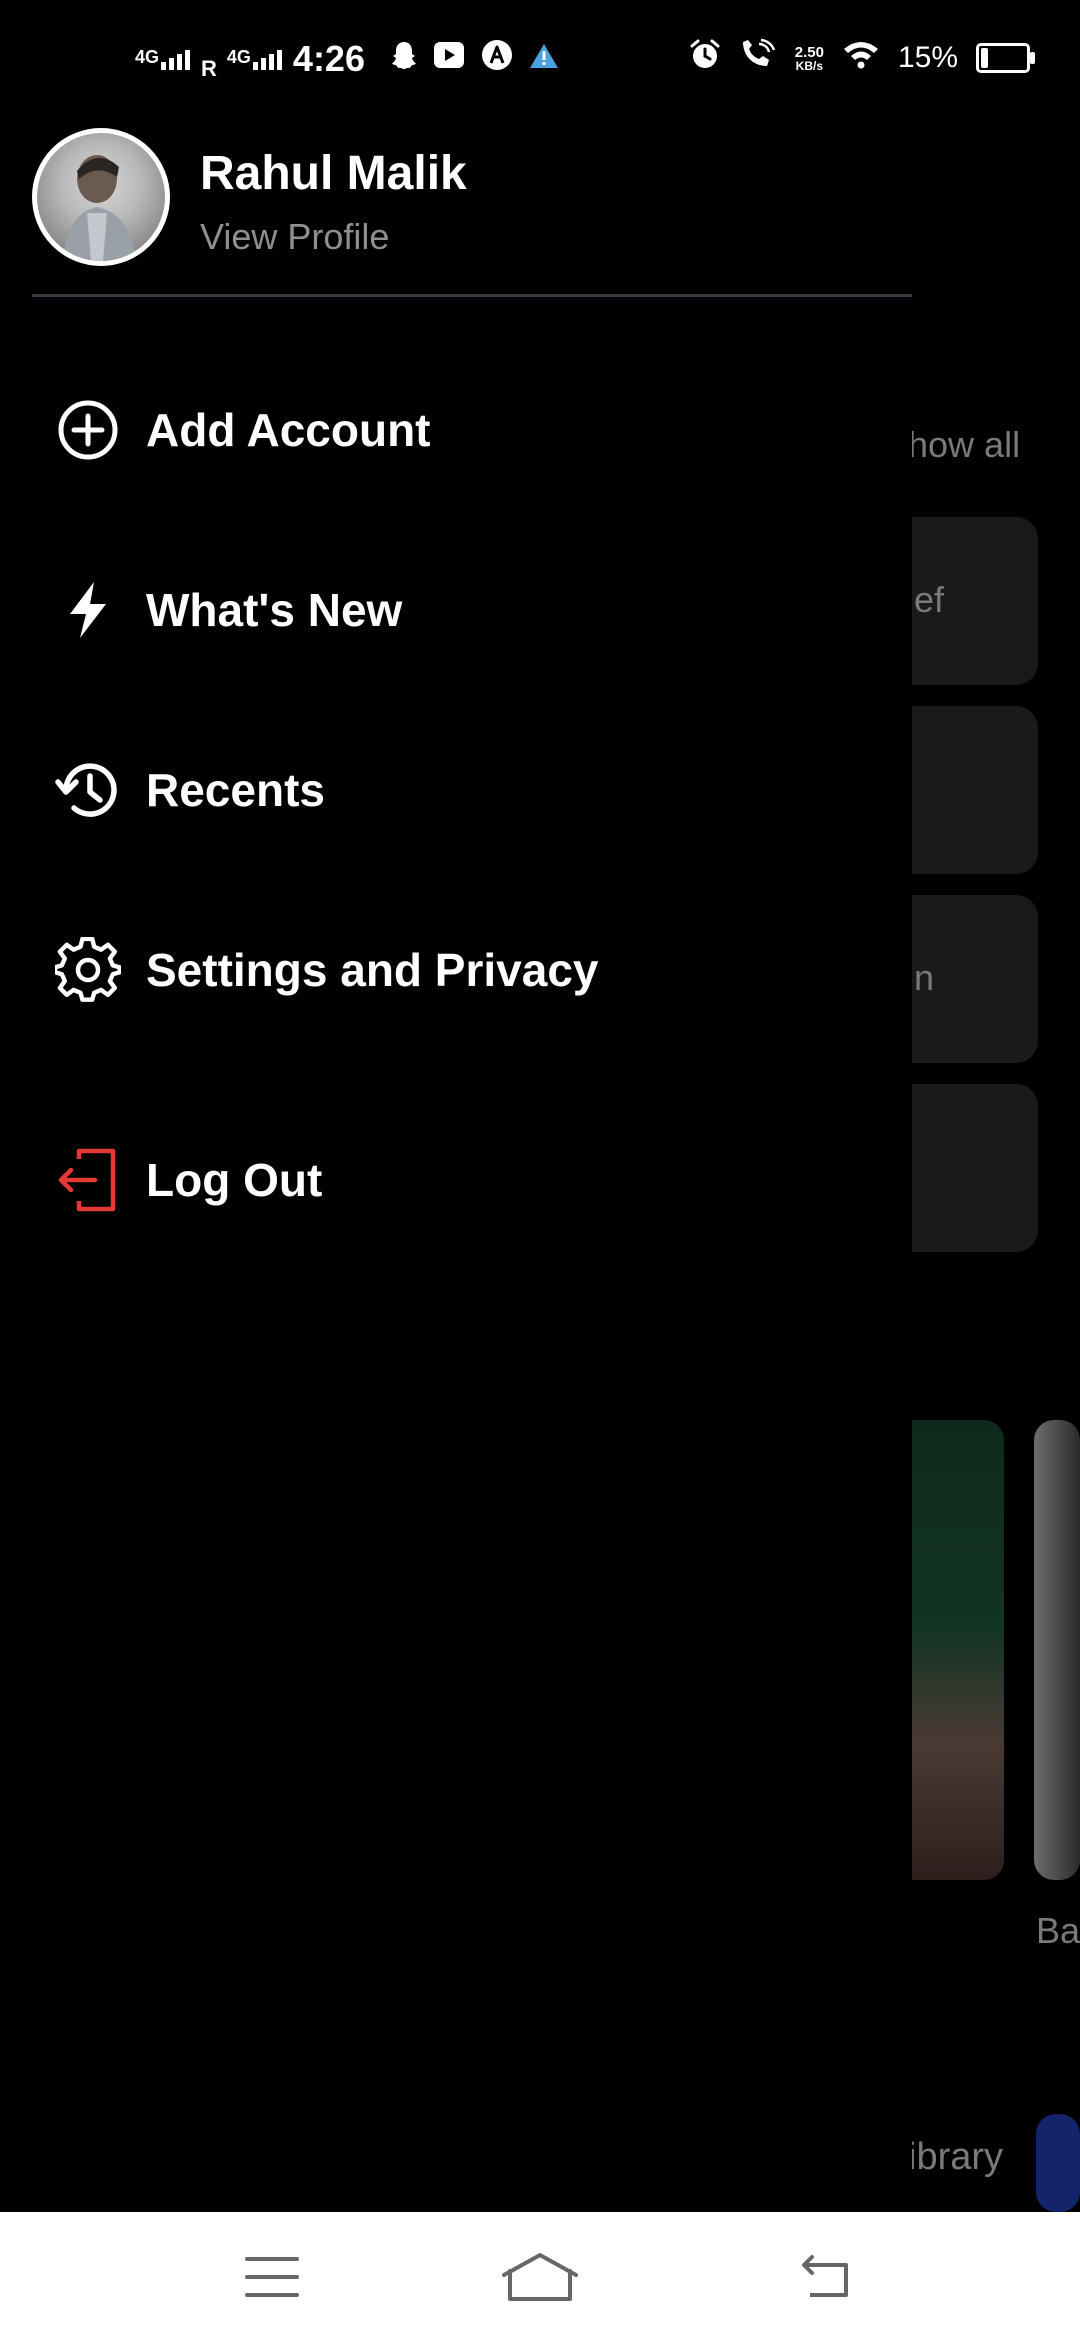 The width and height of the screenshot is (1080, 2340). Describe the element at coordinates (758, 58) in the screenshot. I see `wifi-calling-icon` at that location.